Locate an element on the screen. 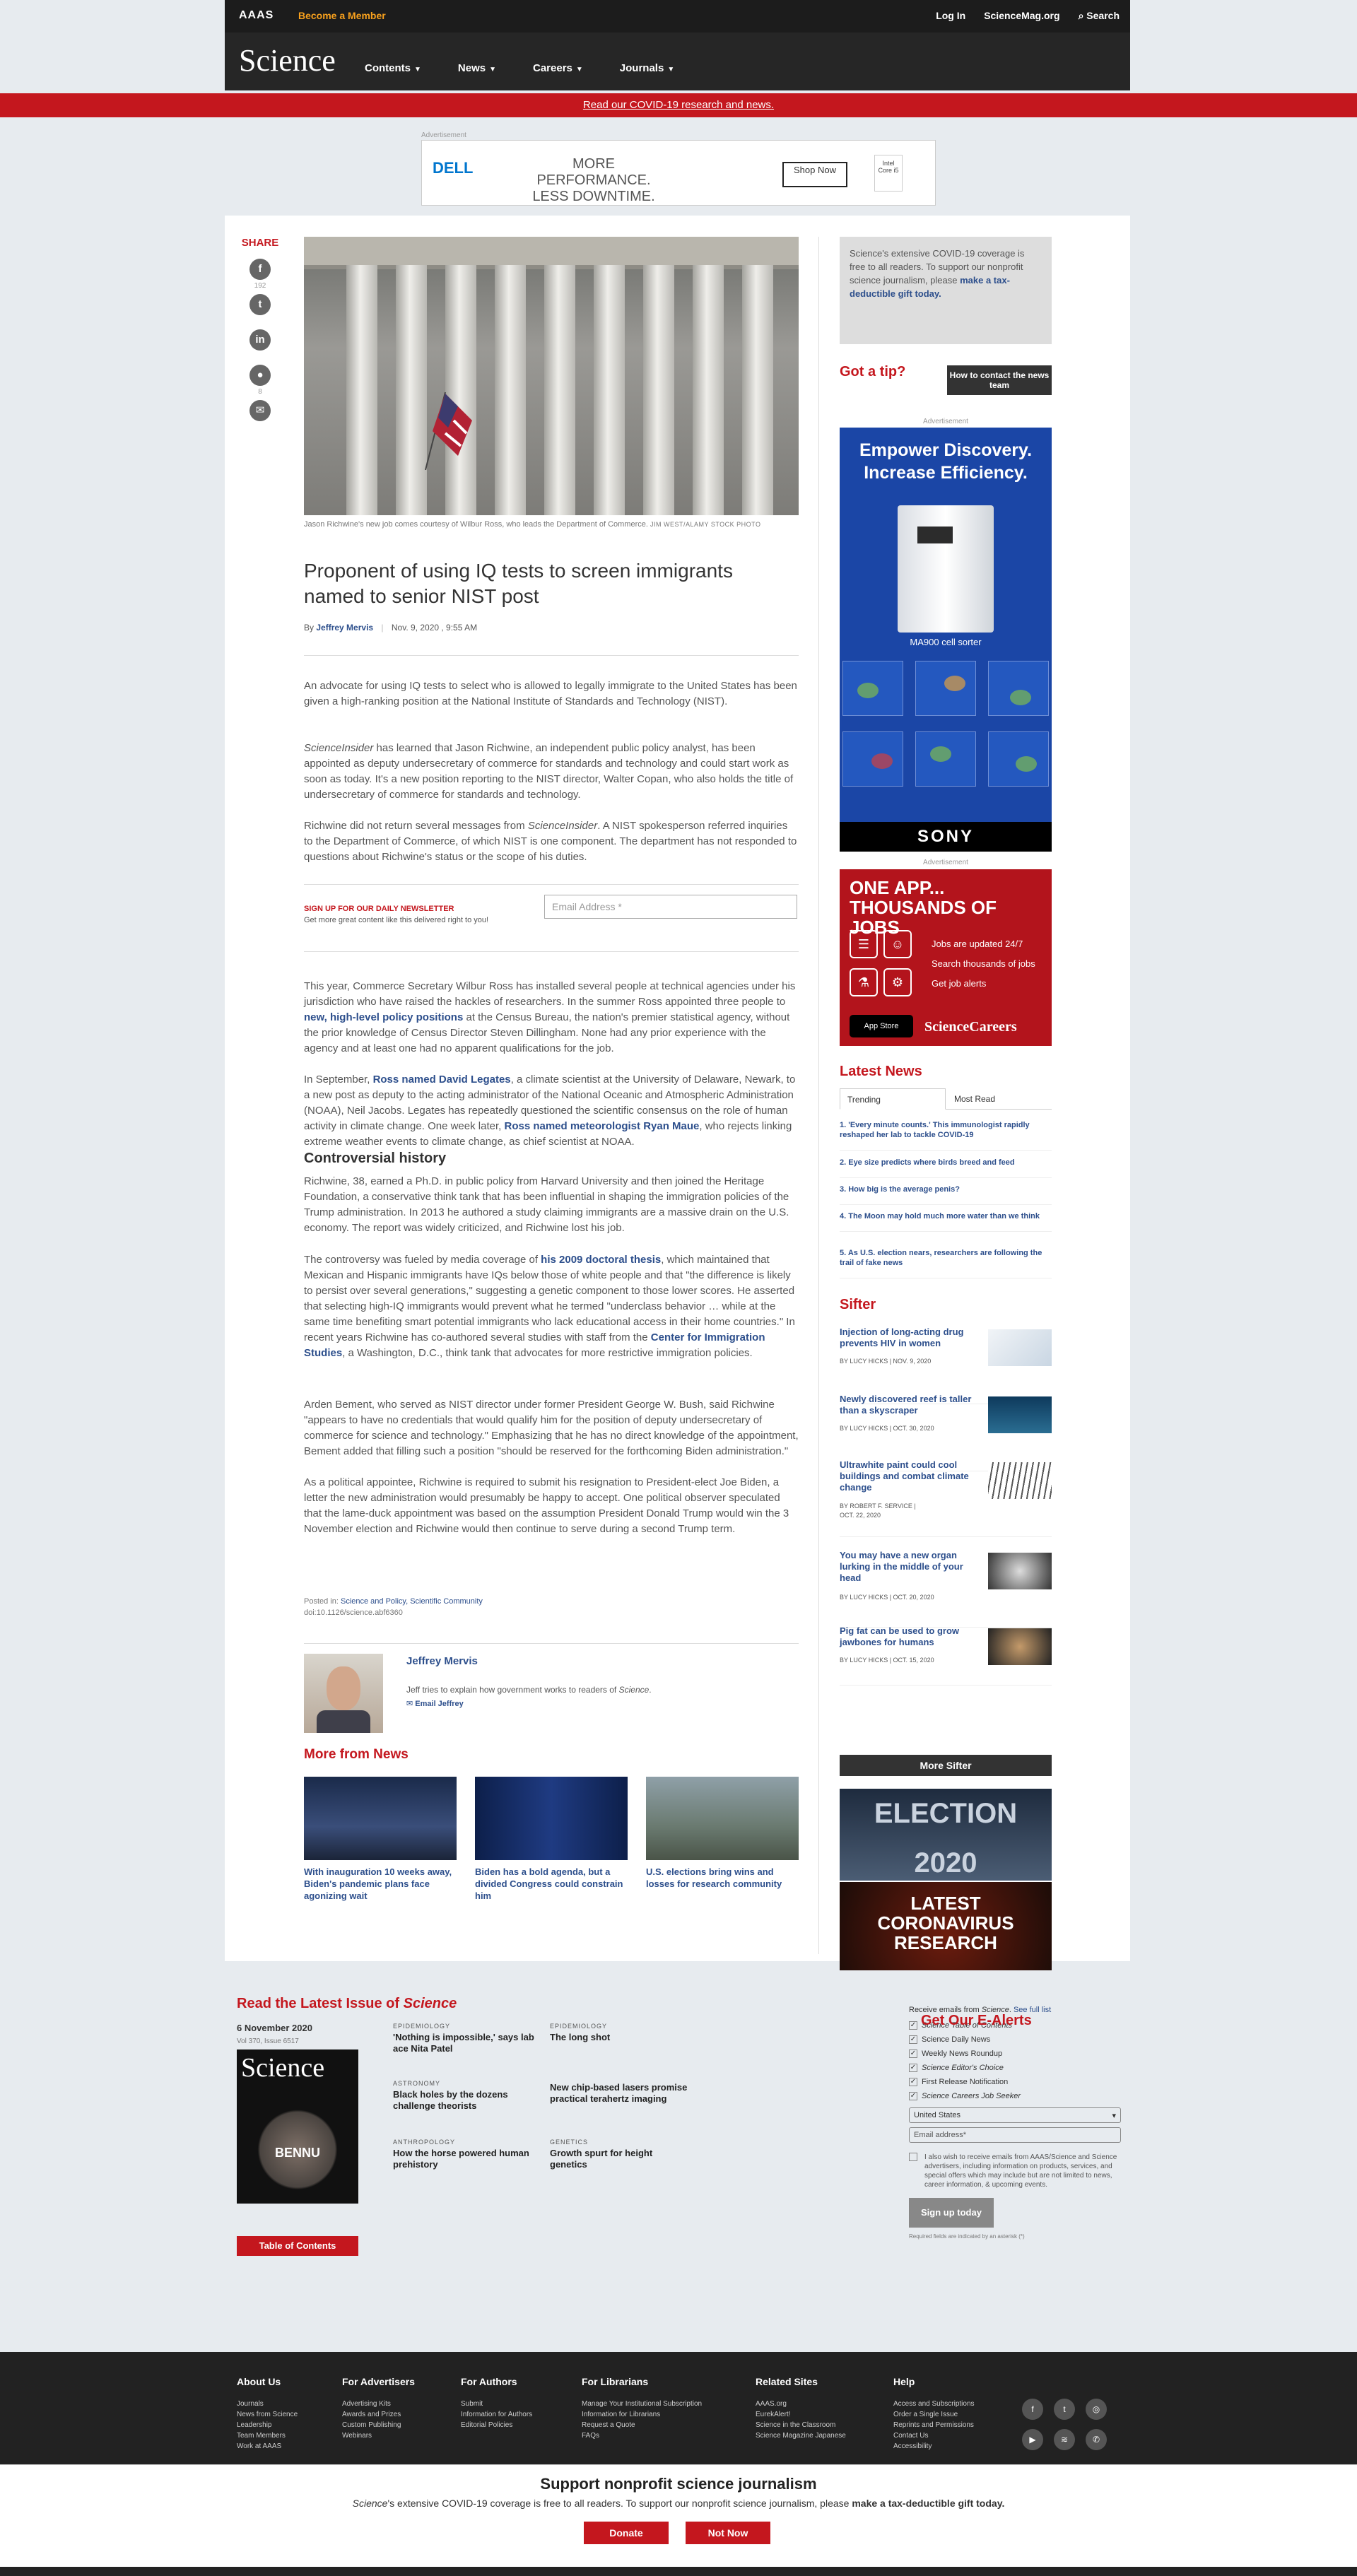 This screenshot has width=1357, height=2576. hero-image is located at coordinates (551, 376).